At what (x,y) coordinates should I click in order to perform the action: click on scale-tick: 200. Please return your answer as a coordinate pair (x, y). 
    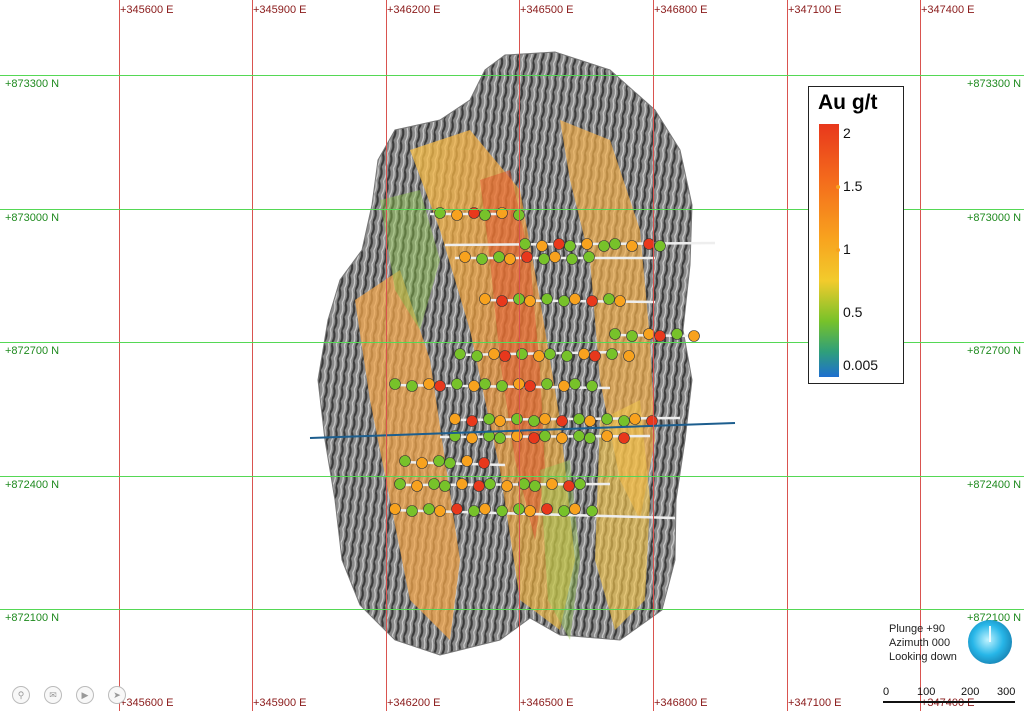
    Looking at the image, I should click on (970, 692).